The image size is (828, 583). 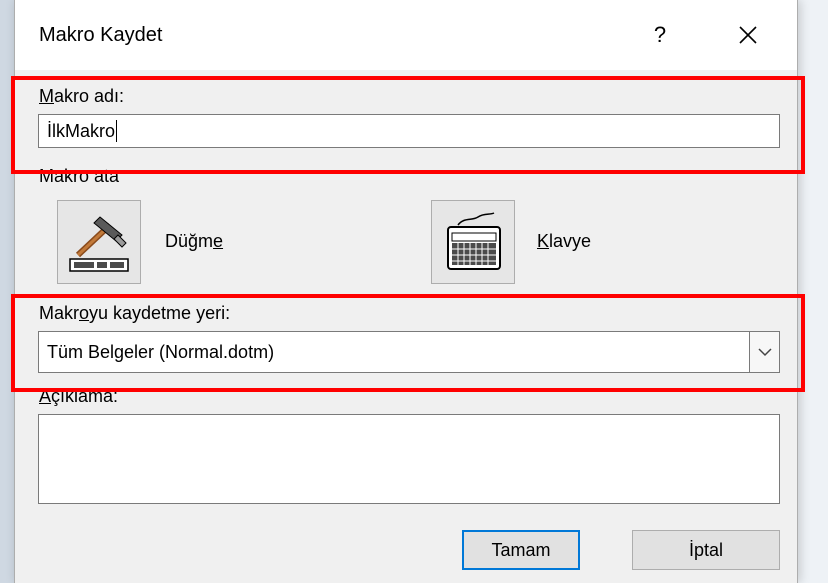 I want to click on assign-keyboard-button, so click(x=473, y=242).